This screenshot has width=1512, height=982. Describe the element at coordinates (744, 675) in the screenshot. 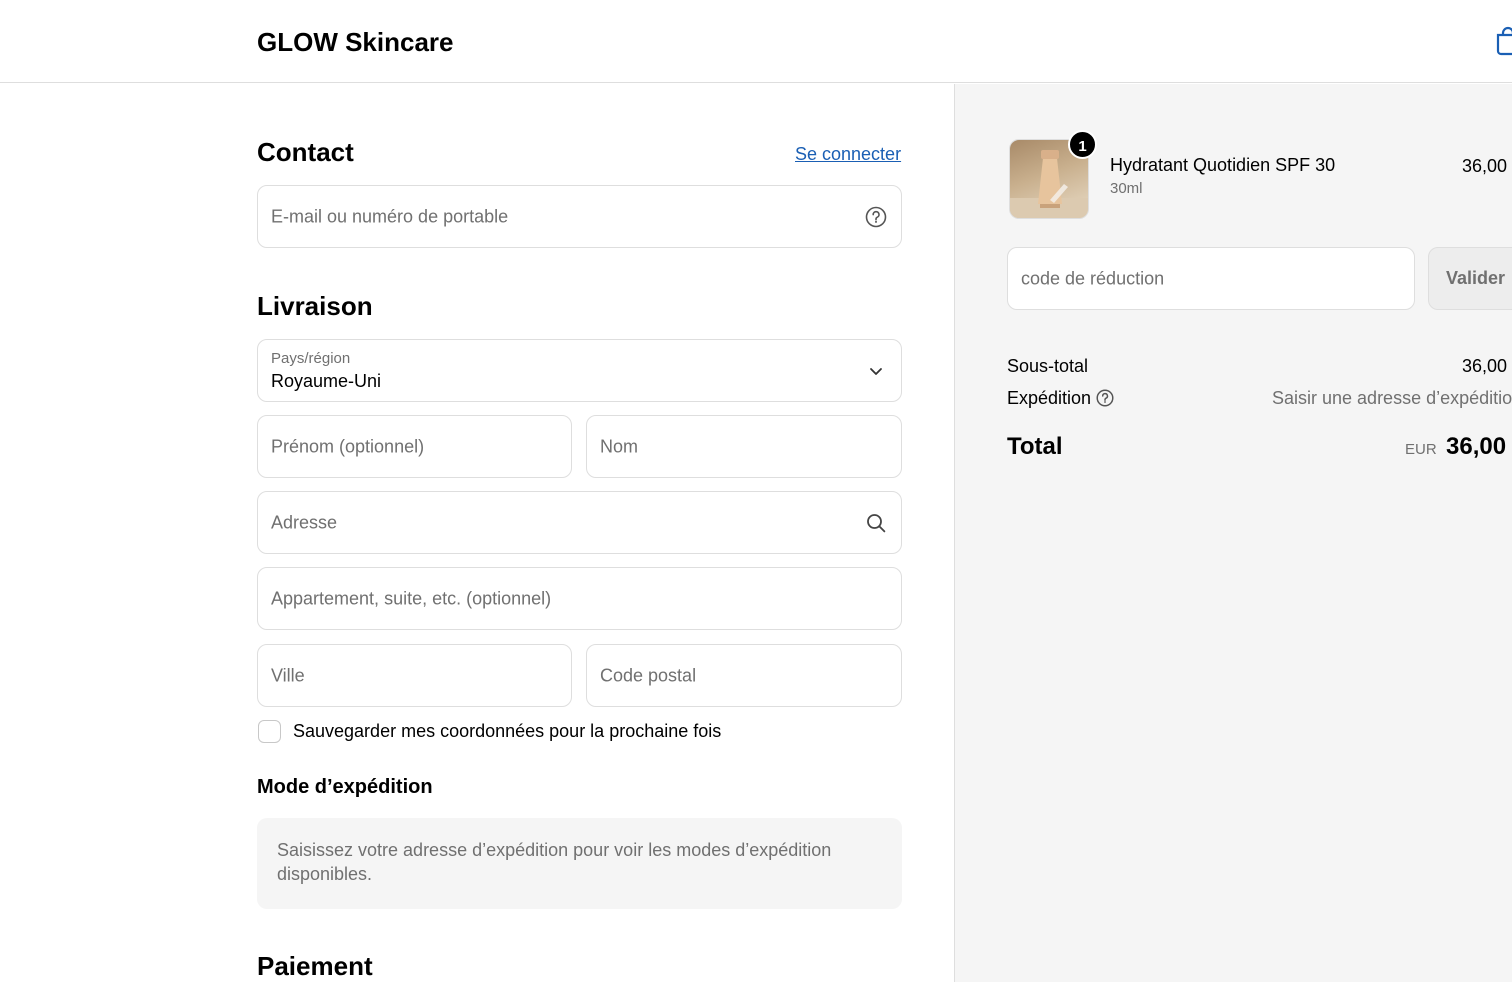

I see `postal-code-field: Code postal` at that location.